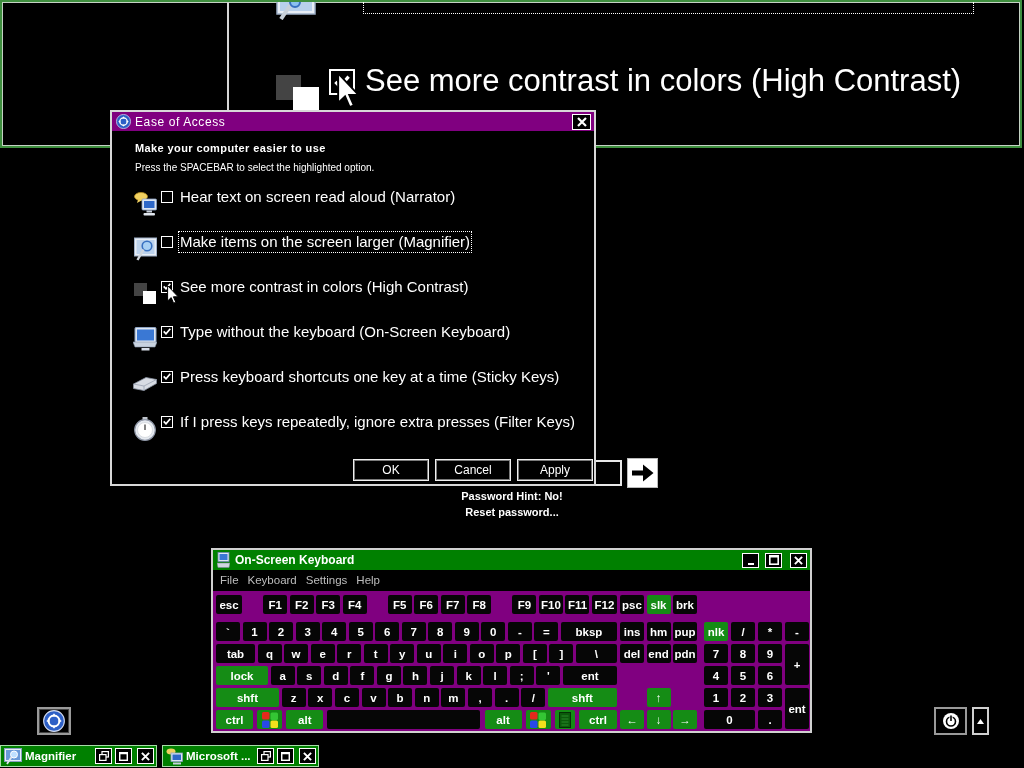 The image size is (1024, 768). What do you see at coordinates (716, 631) in the screenshot?
I see `key: nlk` at bounding box center [716, 631].